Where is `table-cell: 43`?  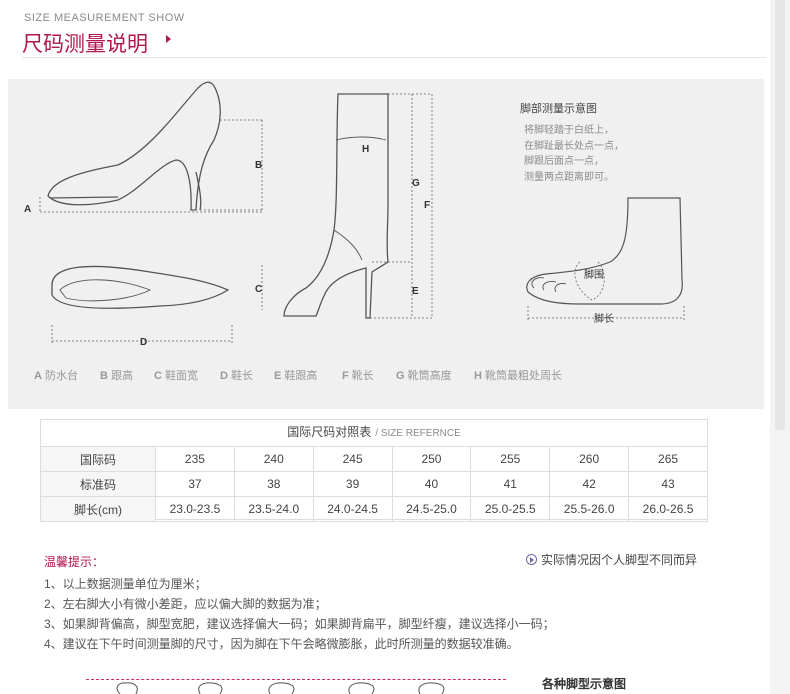 table-cell: 43 is located at coordinates (668, 484).